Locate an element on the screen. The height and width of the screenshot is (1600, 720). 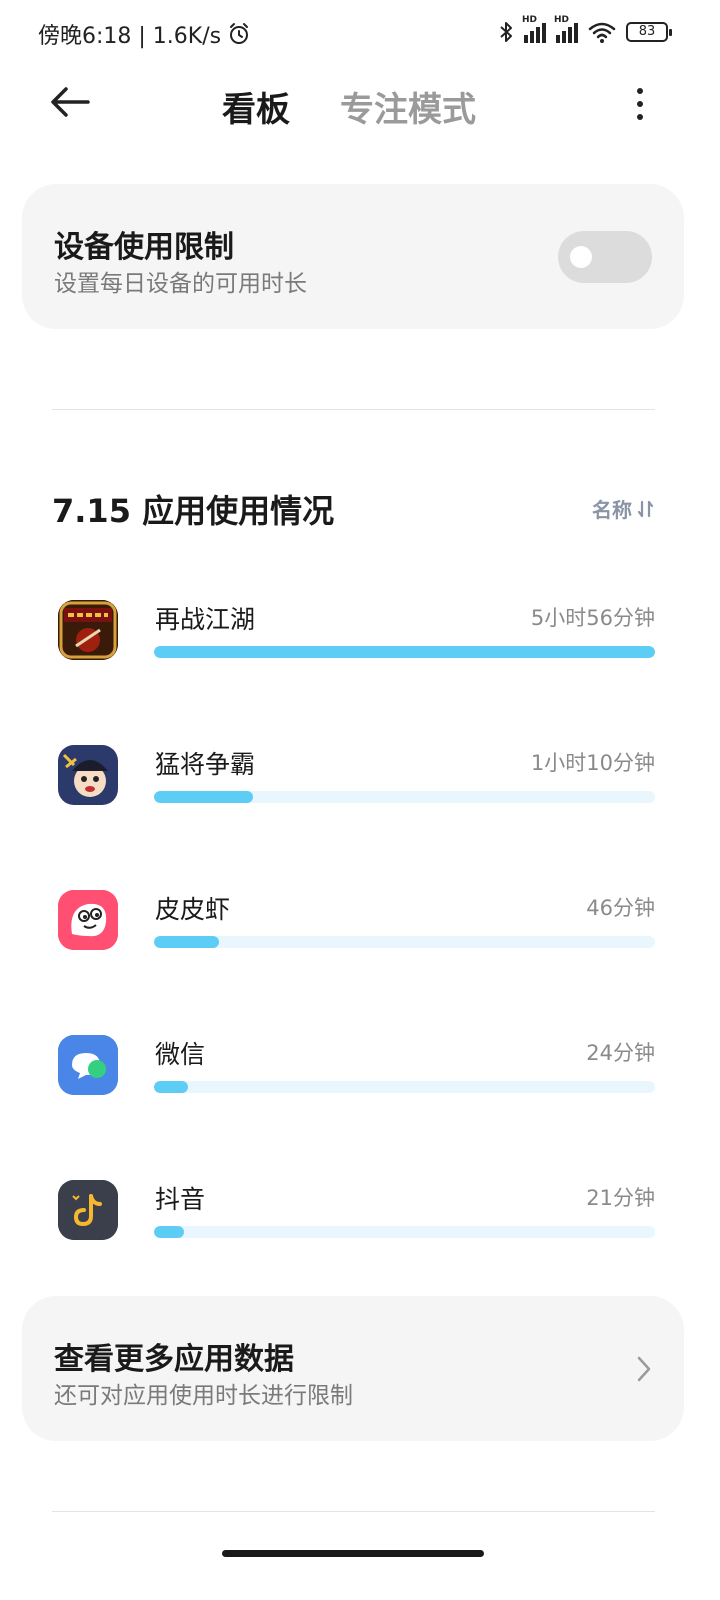
device-limit-card: 设备使用限制 设置每日设备的可用时长 is located at coordinates (353, 256).